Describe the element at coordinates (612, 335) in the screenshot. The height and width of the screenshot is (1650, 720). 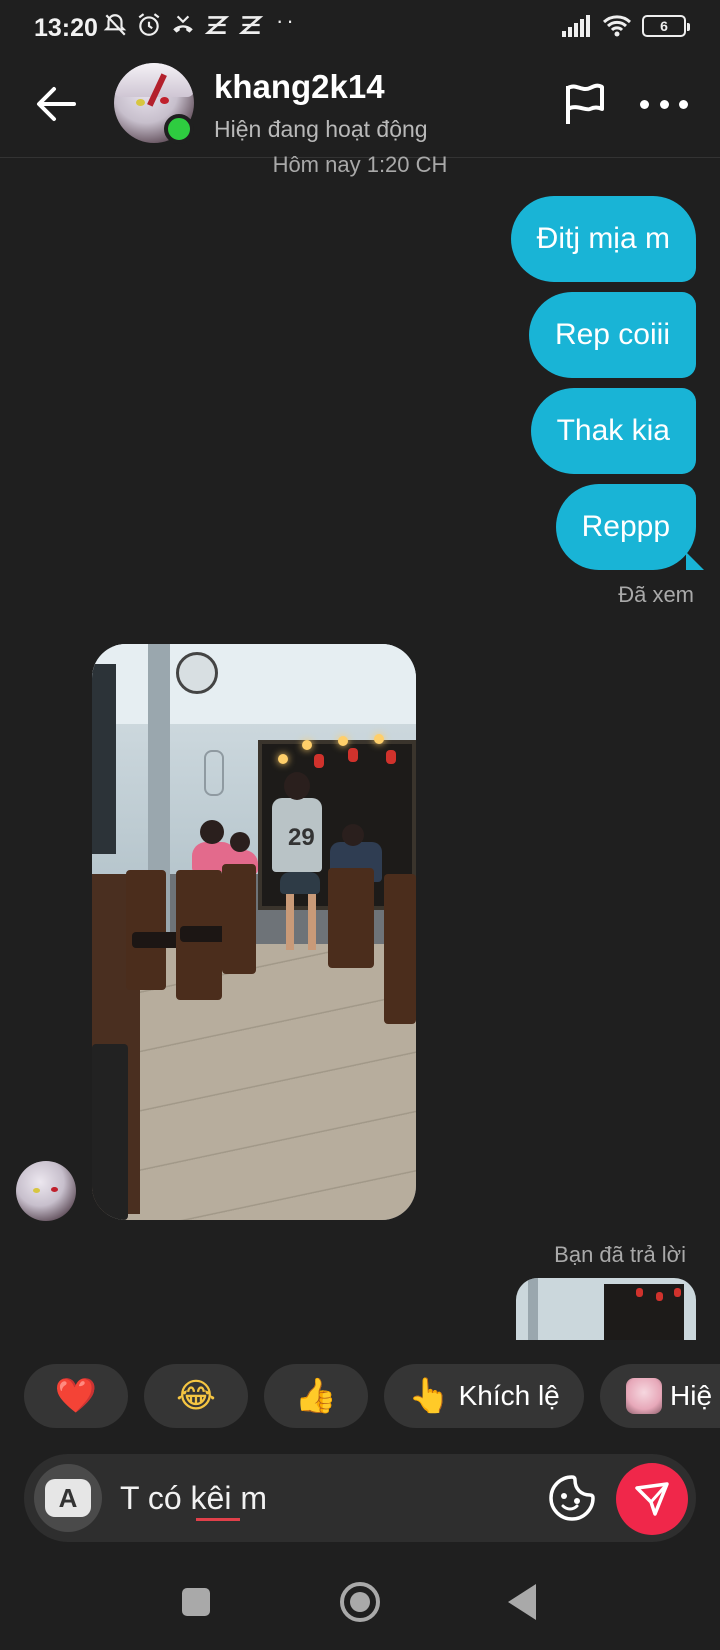
I see `outgoing-message: Rep coiii` at that location.